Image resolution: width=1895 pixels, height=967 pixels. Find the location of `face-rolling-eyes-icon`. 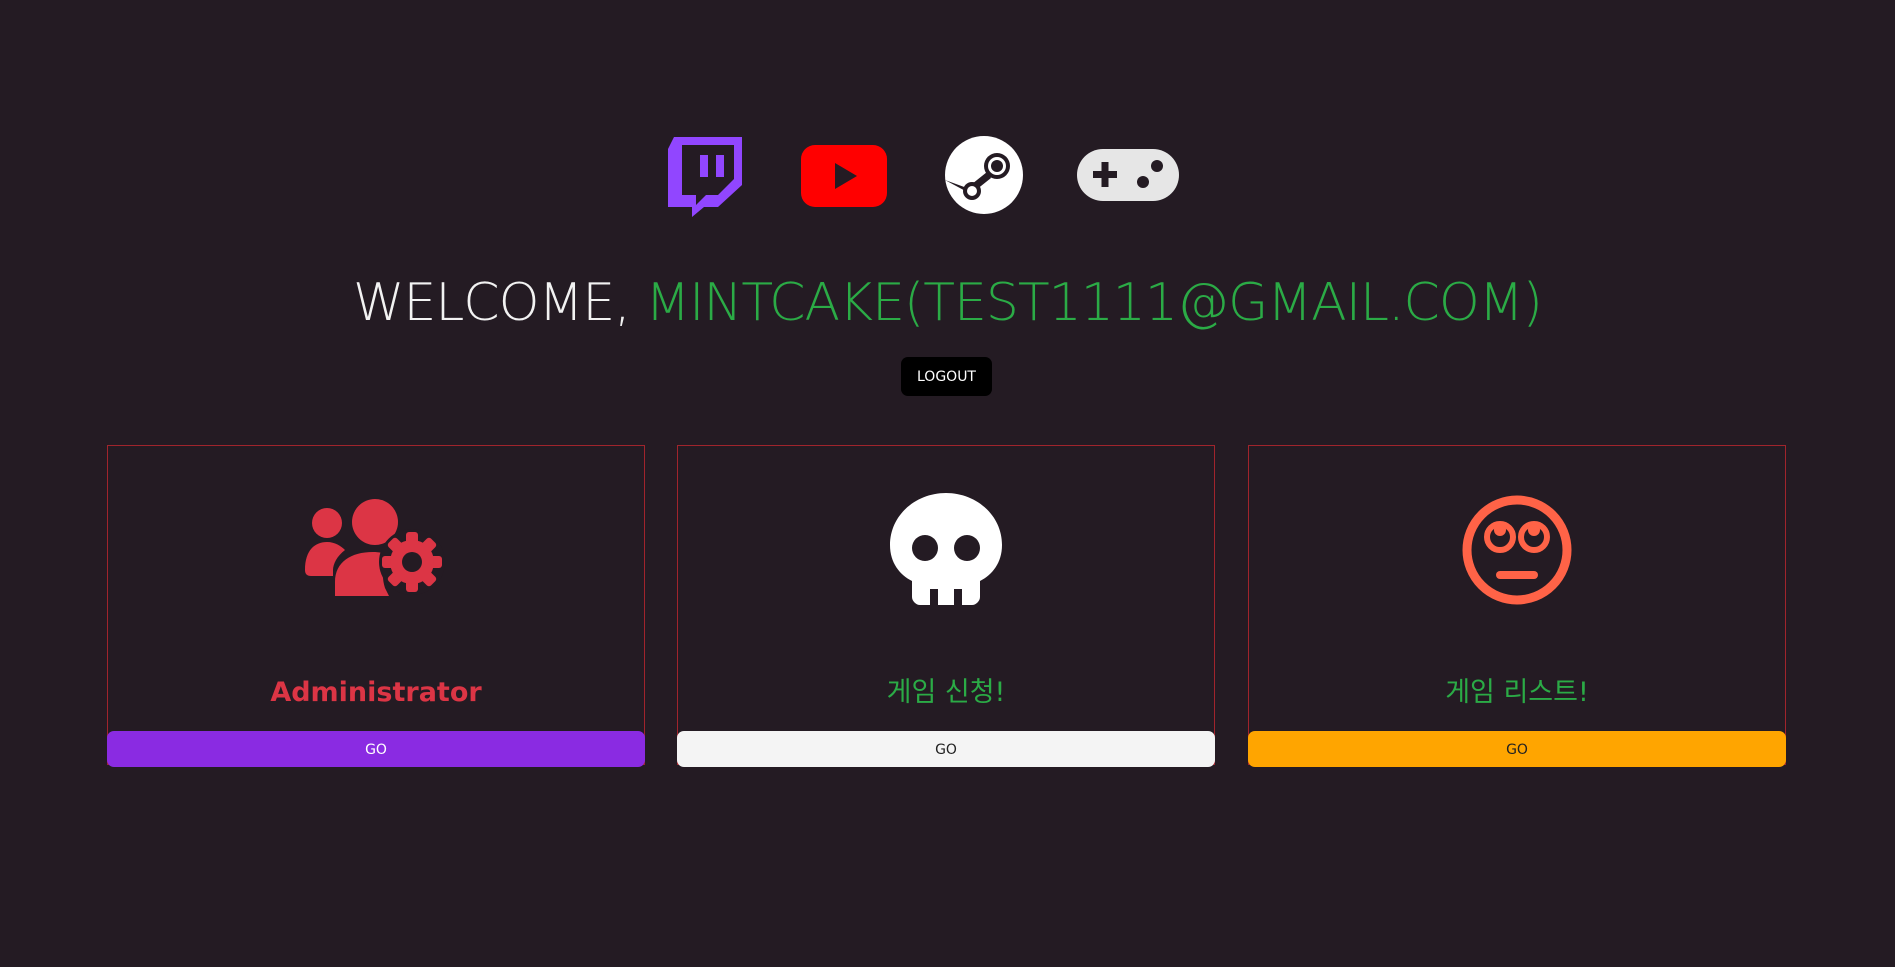

face-rolling-eyes-icon is located at coordinates (1517, 550).